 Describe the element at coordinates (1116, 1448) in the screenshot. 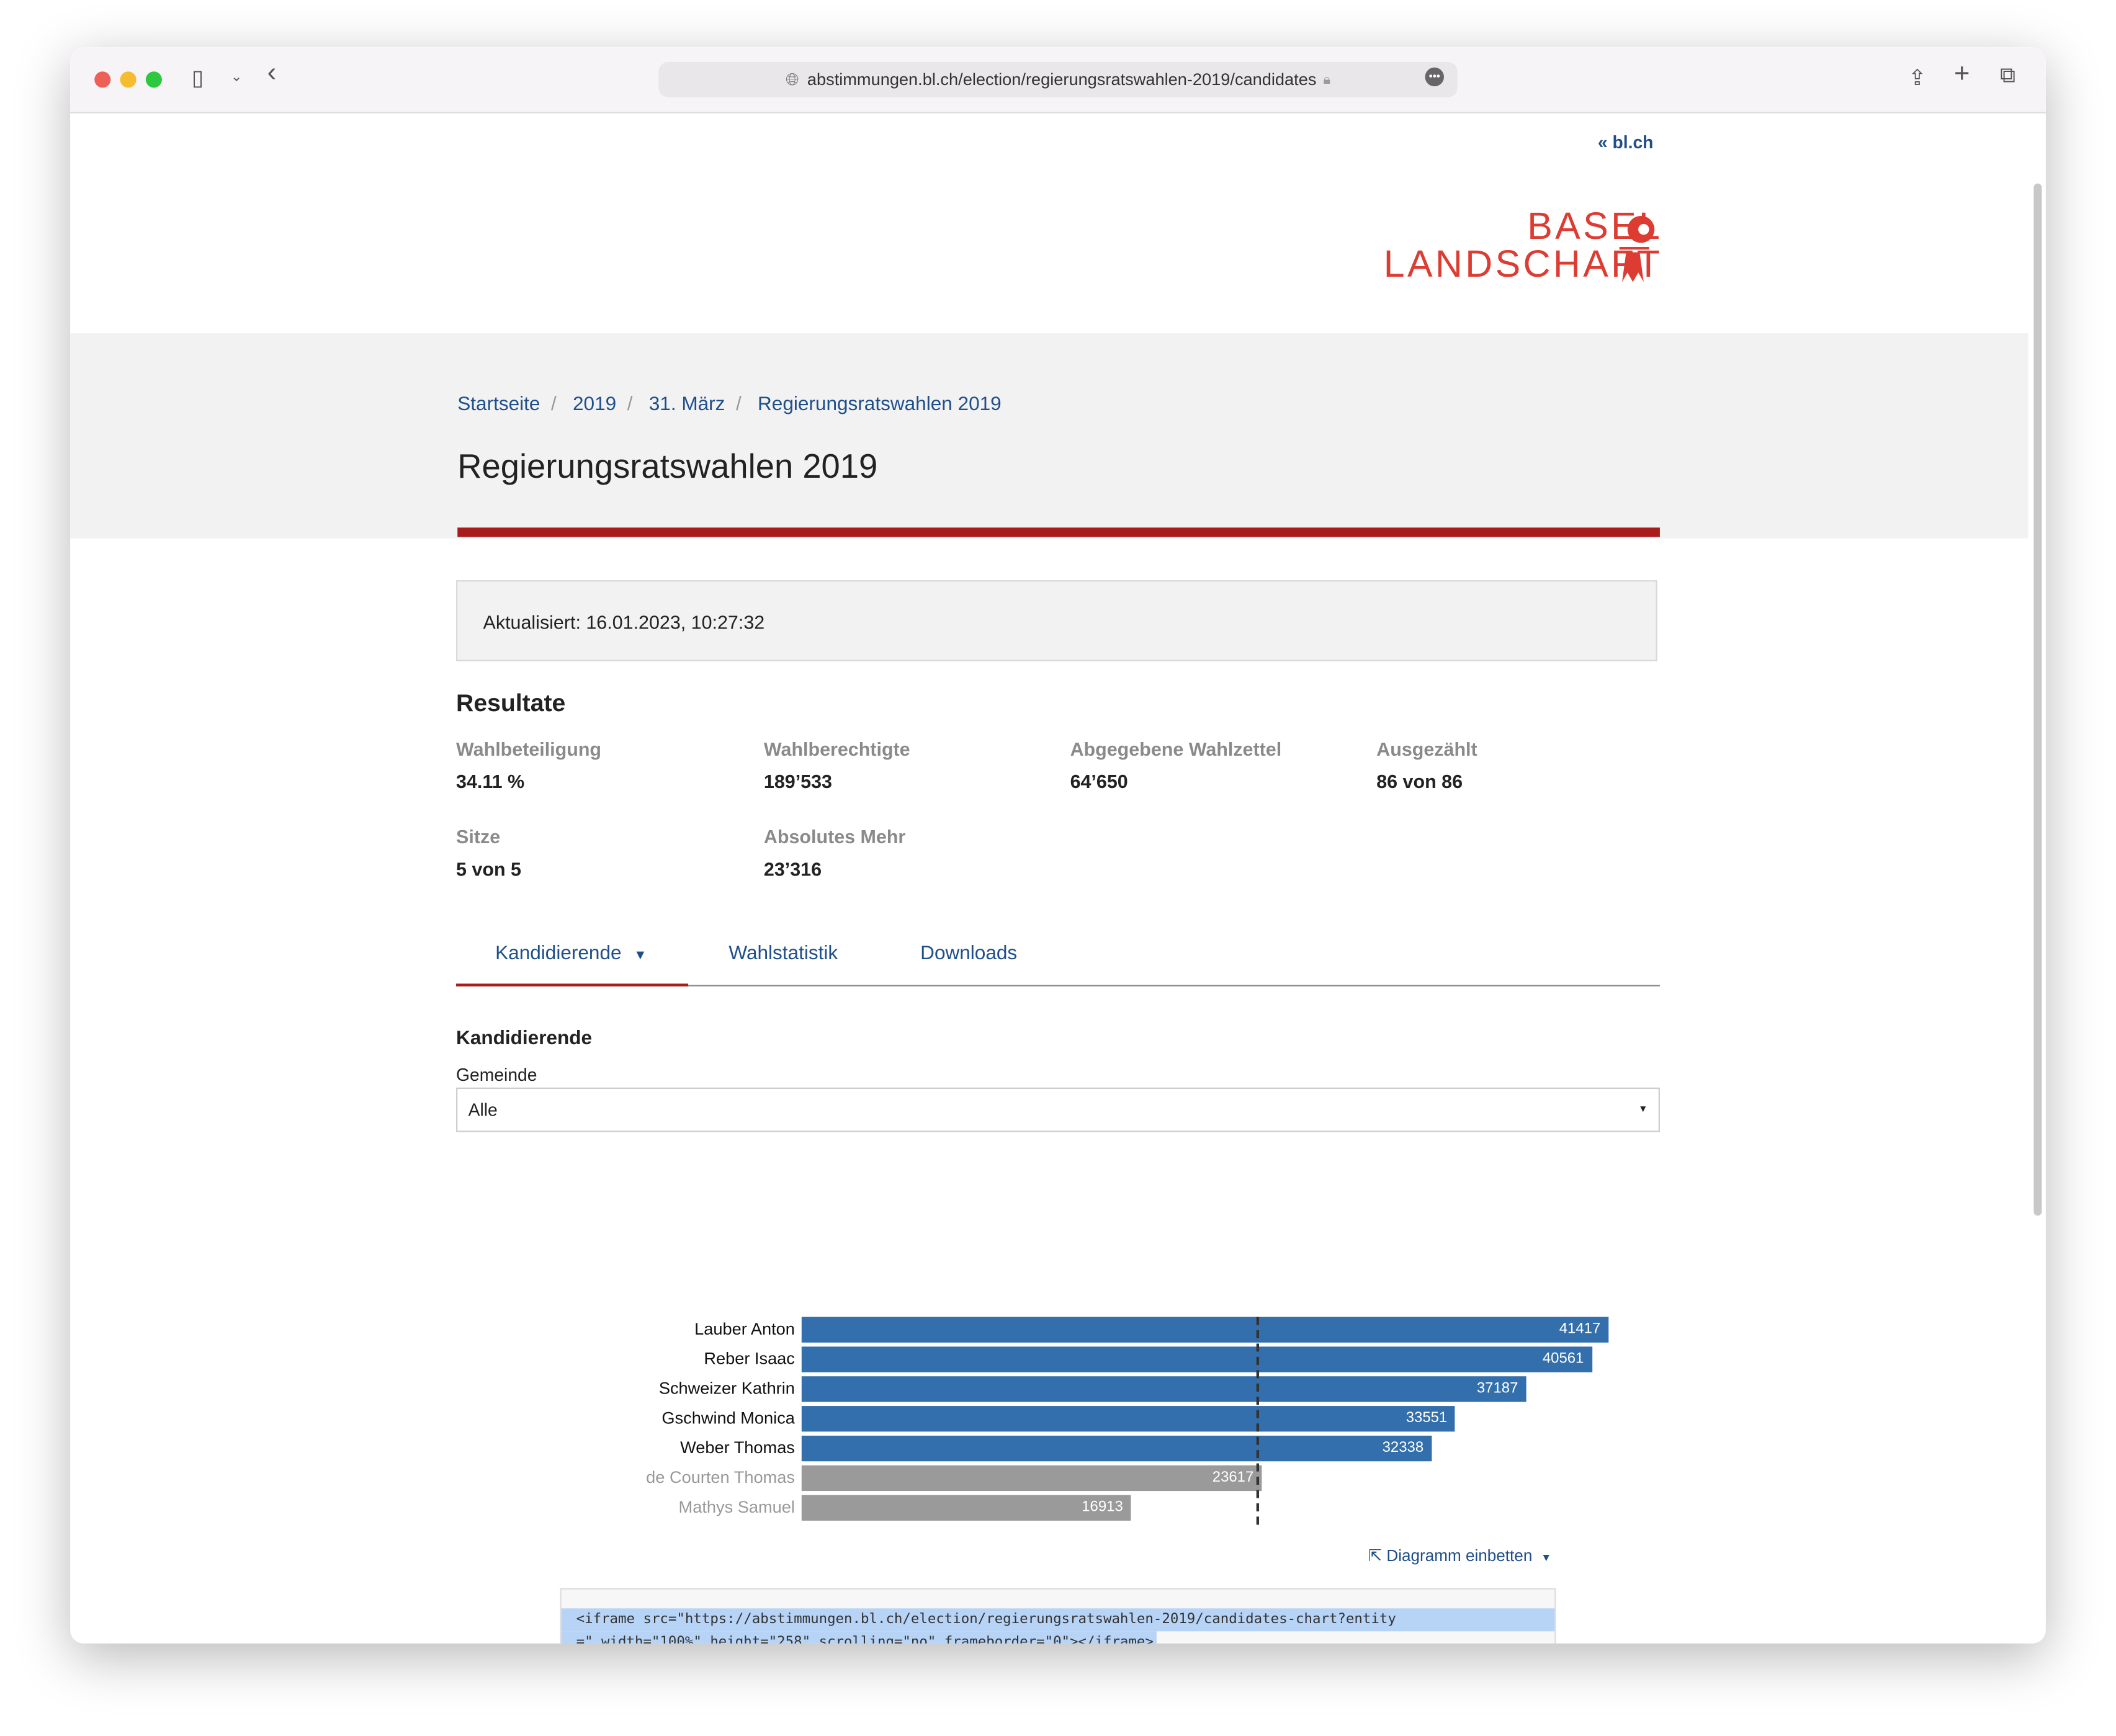

I see `bar: 32338` at that location.